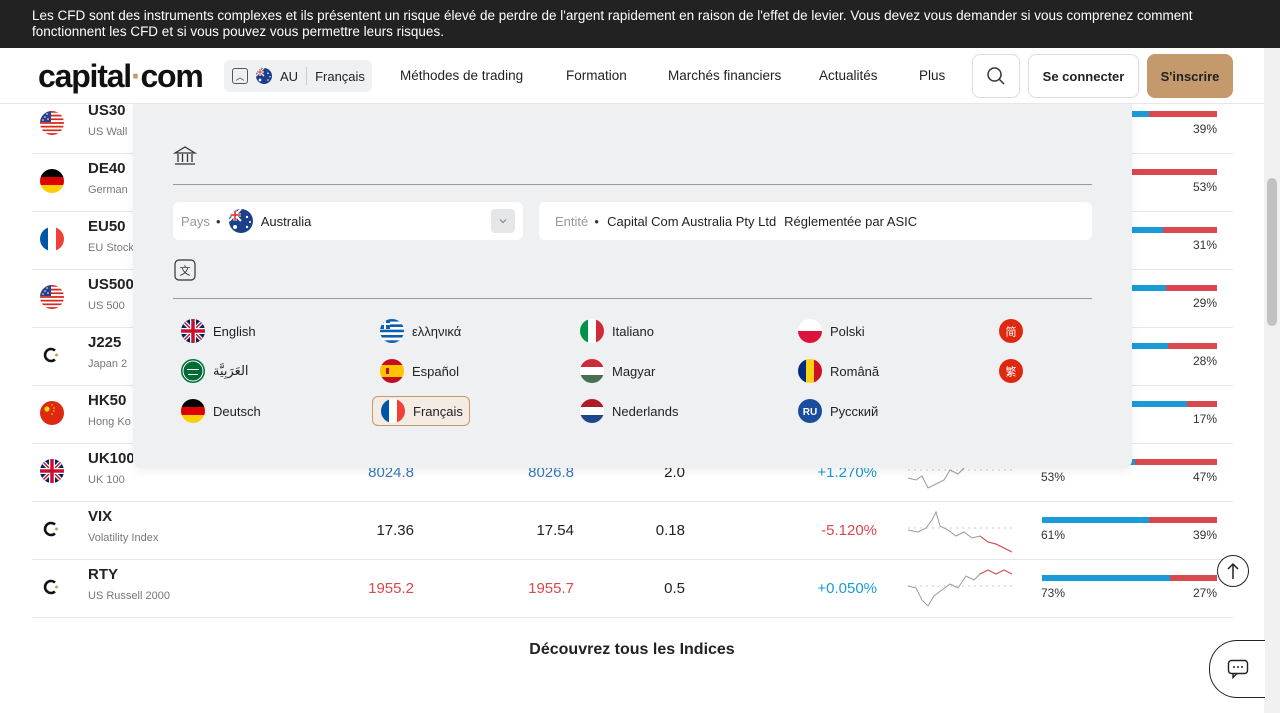 Image resolution: width=1280 pixels, height=713 pixels. I want to click on nav-news: Actualités, so click(848, 75).